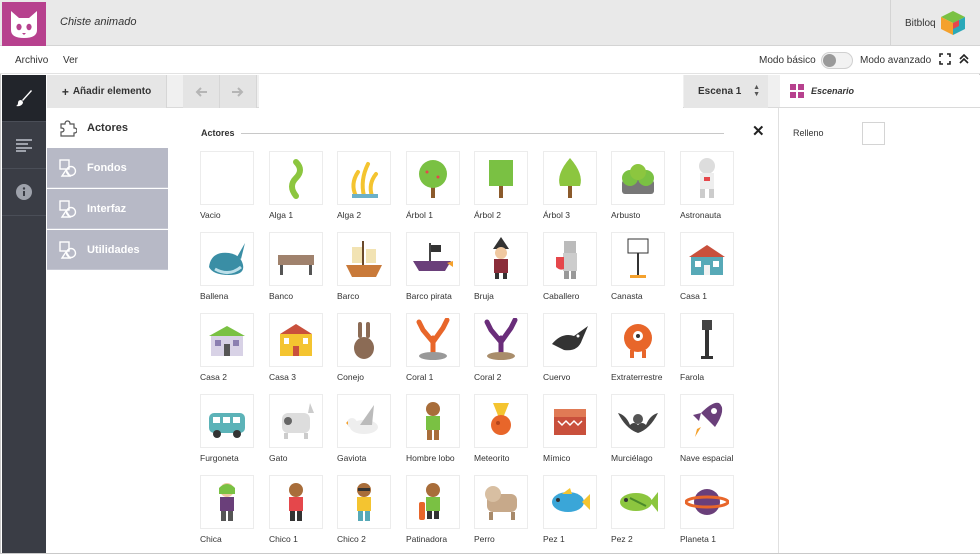 The height and width of the screenshot is (554, 980). I want to click on actor-tile: Caballero, so click(571, 272).